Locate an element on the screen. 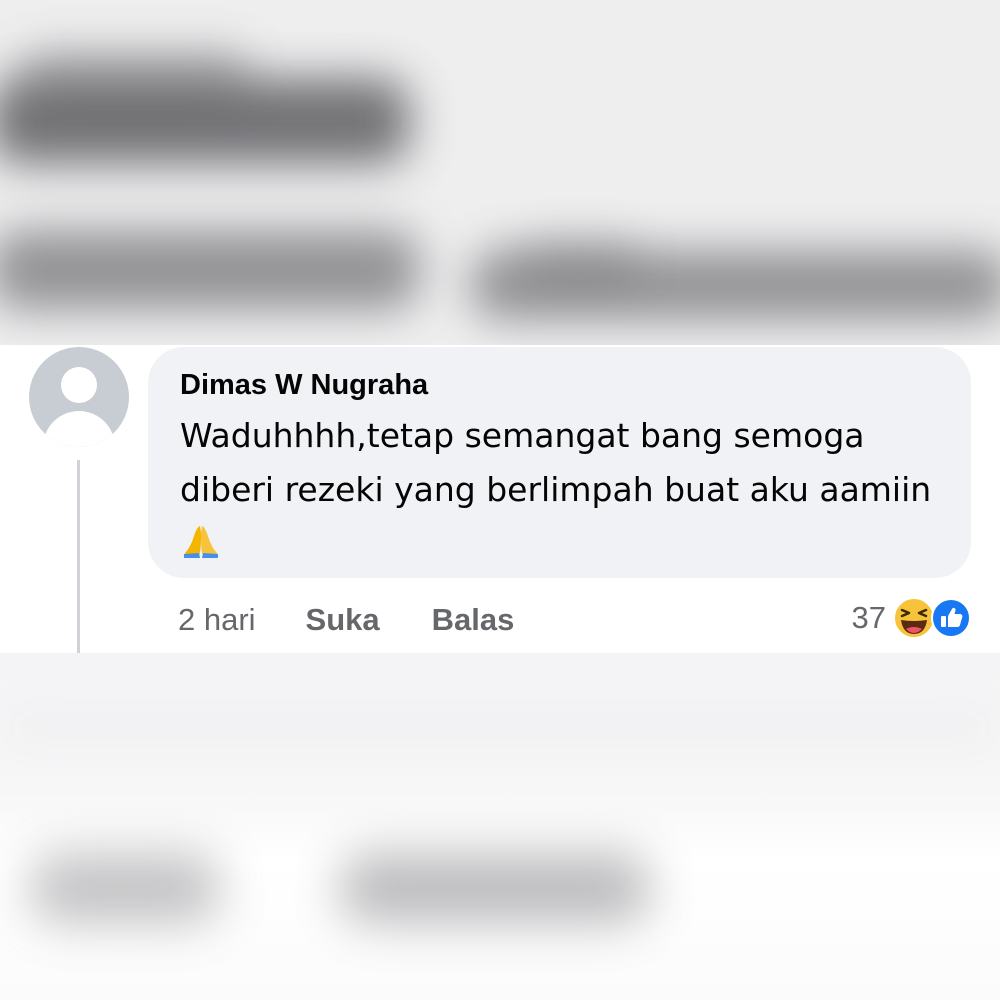 This screenshot has height=1000, width=1000. reply-thread-line is located at coordinates (78, 556).